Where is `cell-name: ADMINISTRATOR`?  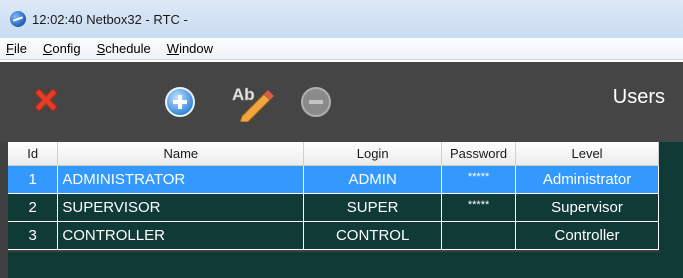
cell-name: ADMINISTRATOR is located at coordinates (181, 179).